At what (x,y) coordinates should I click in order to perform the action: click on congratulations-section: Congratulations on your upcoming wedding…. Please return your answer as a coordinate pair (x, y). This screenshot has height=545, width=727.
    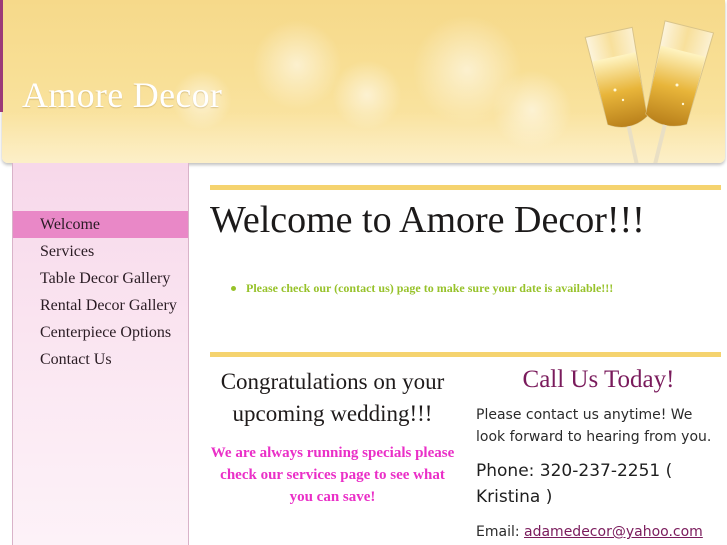
    Looking at the image, I should click on (332, 437).